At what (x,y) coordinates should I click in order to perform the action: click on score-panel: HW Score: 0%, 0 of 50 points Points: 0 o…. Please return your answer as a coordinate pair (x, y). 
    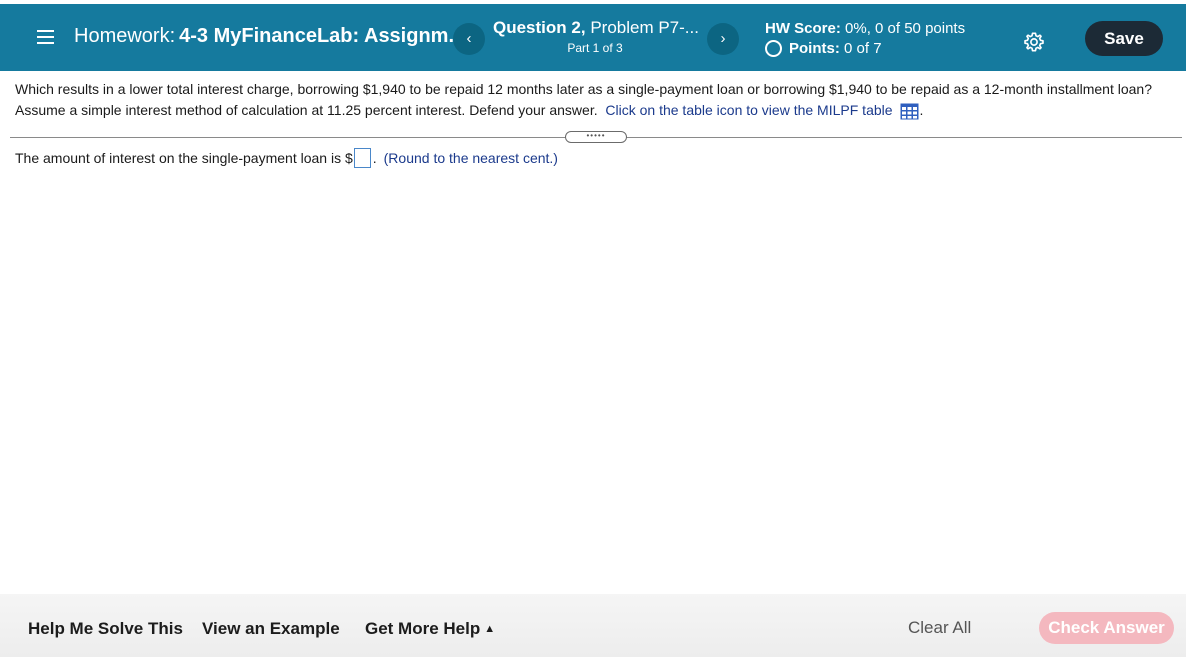
    Looking at the image, I should click on (865, 38).